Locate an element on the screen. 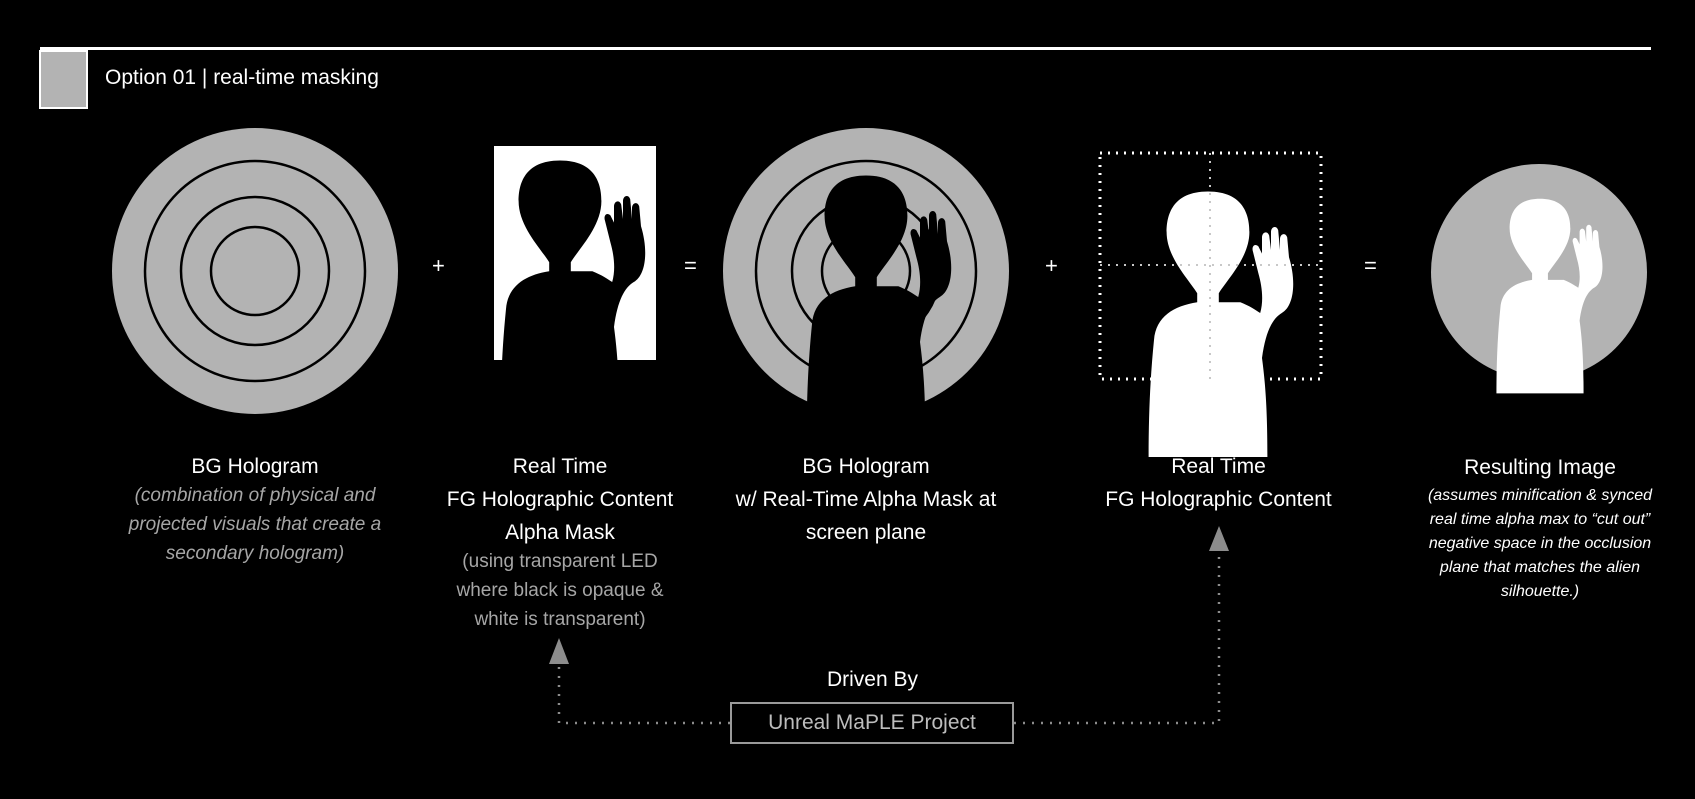 This screenshot has height=799, width=1695. caption-title: BG Hologram is located at coordinates (255, 466).